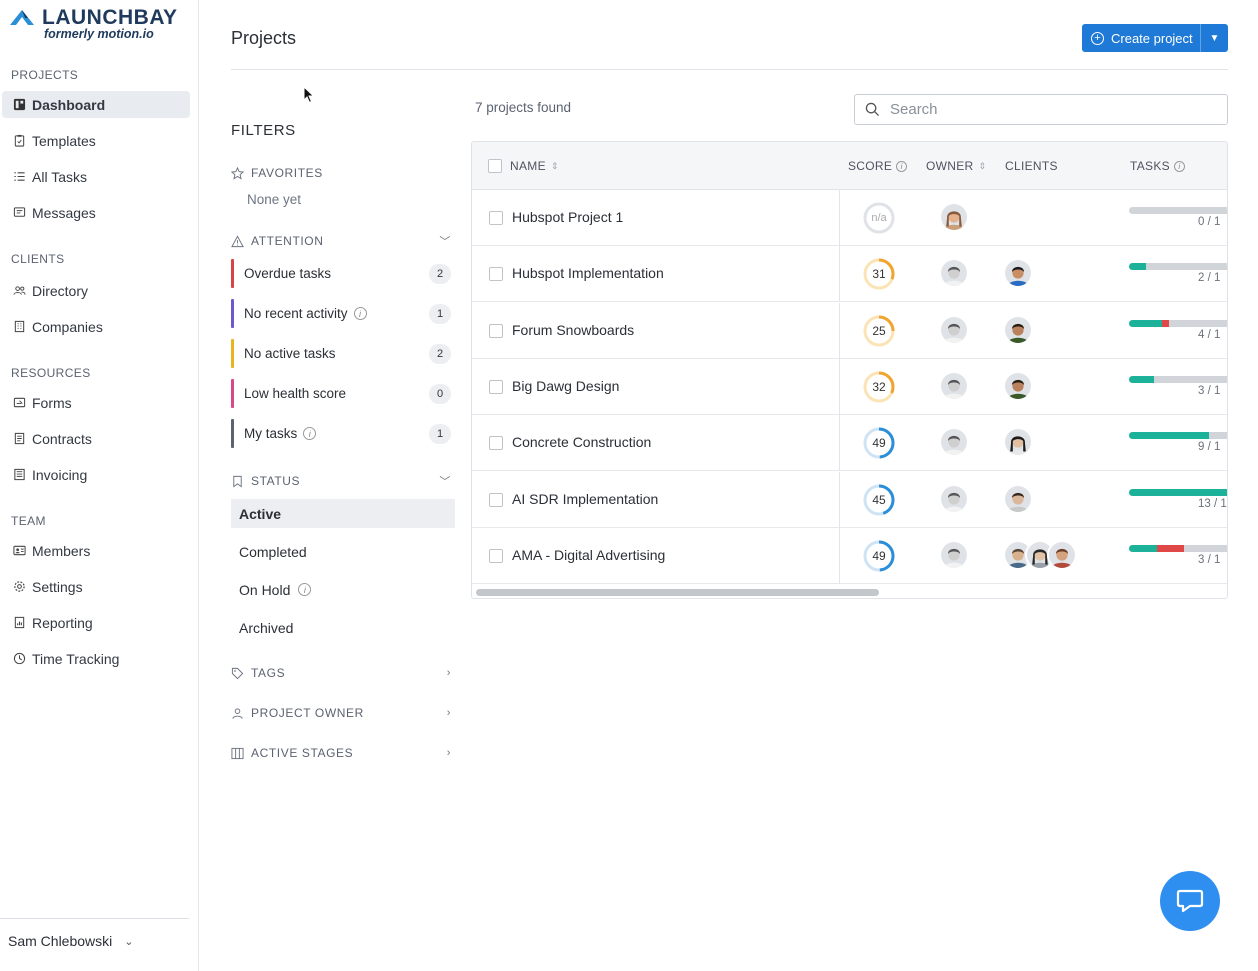  What do you see at coordinates (849, 499) in the screenshot?
I see `table-row: AI SDR Implementation 45 13 / 1` at bounding box center [849, 499].